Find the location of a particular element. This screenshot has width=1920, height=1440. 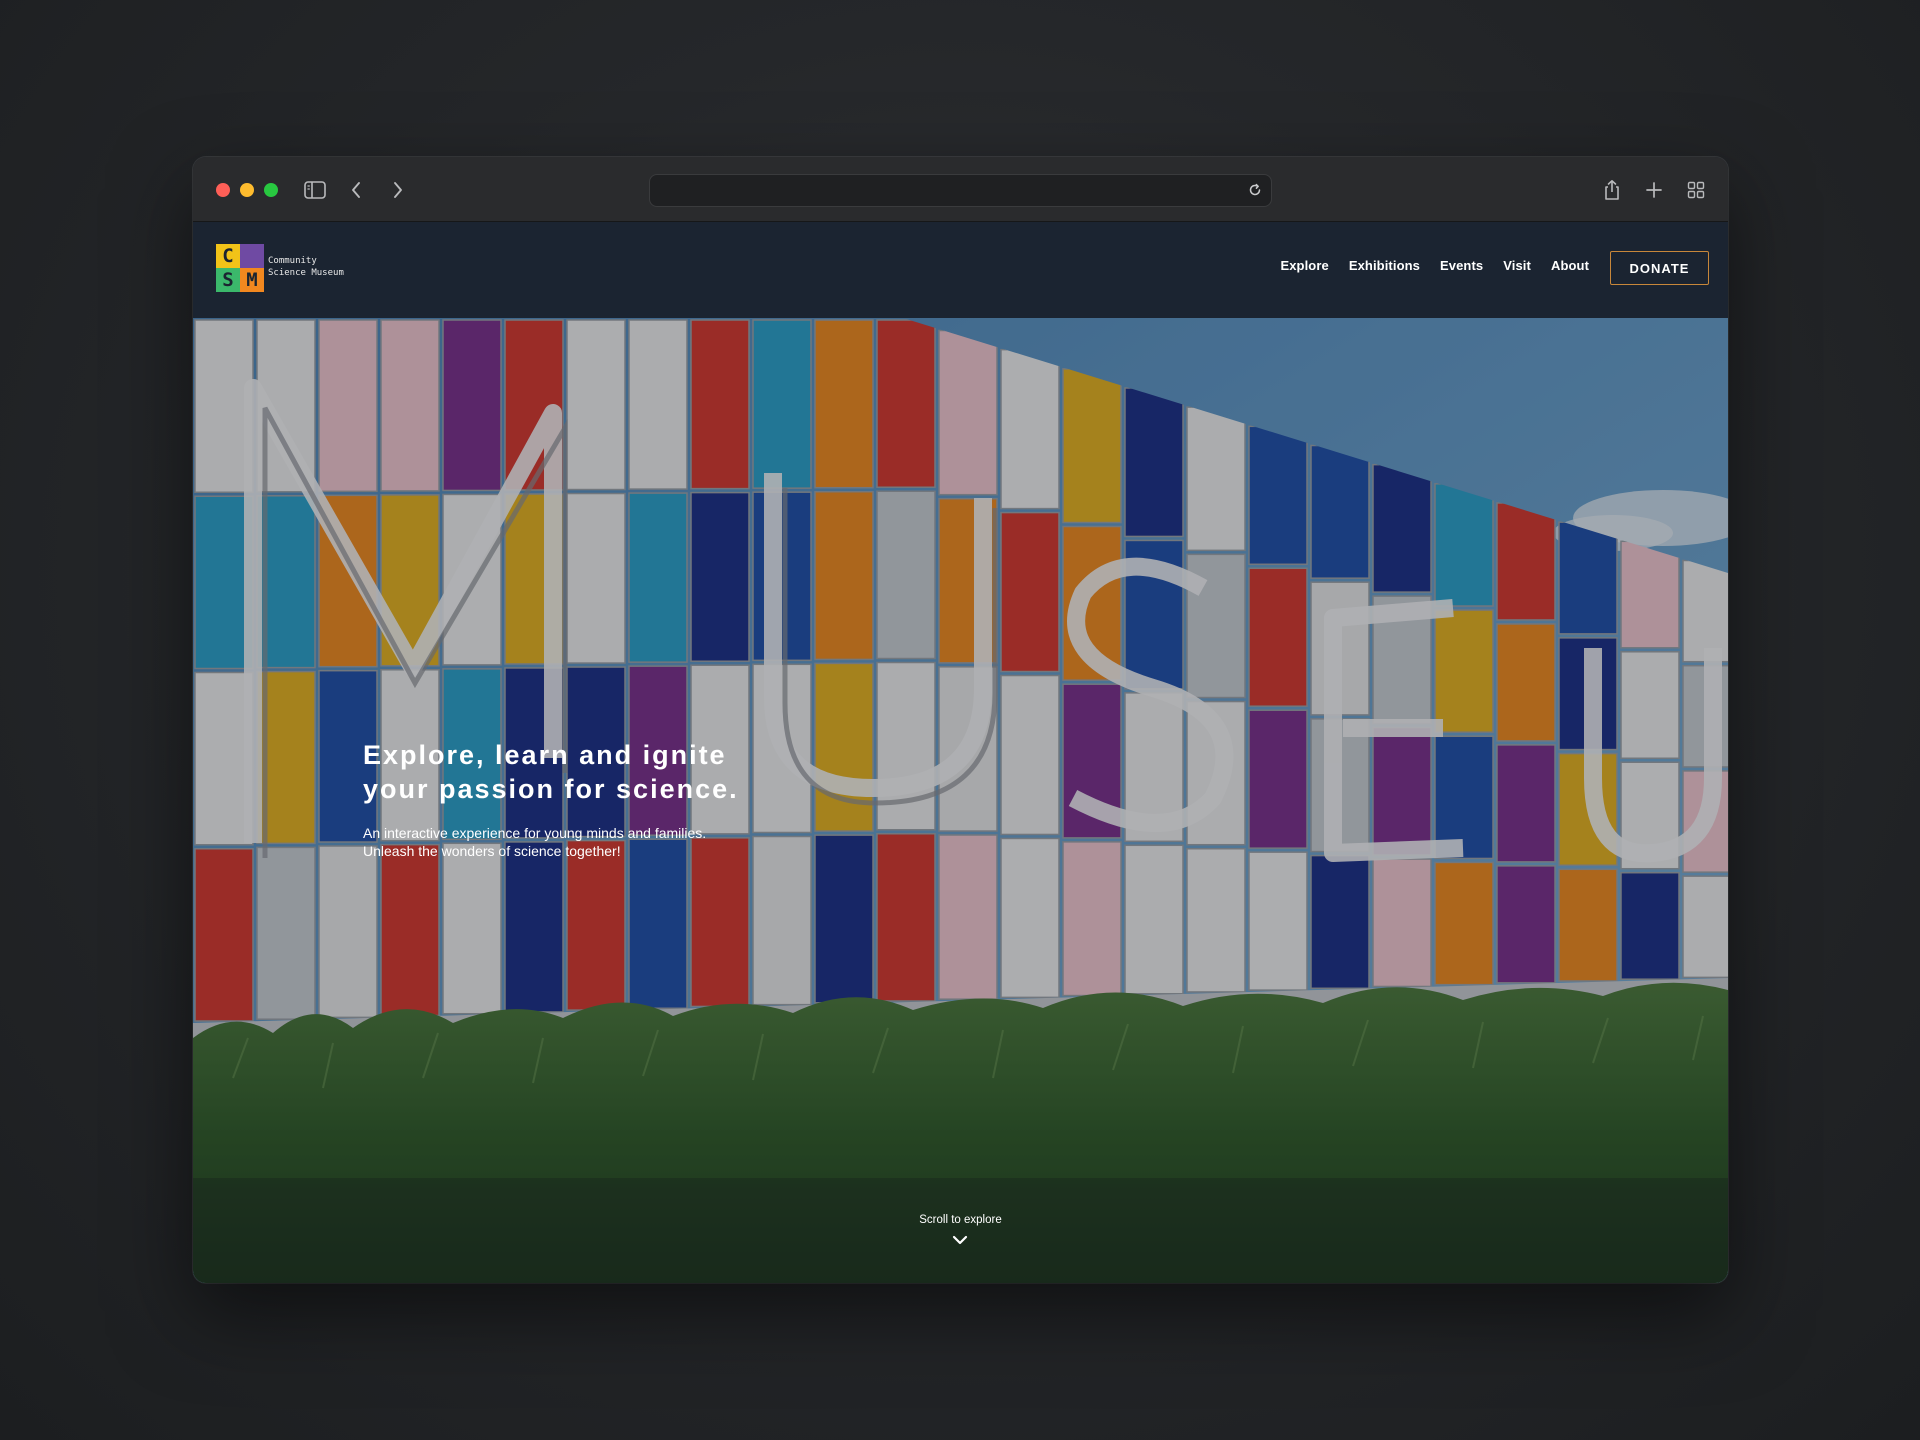

nav-exhibitions: Exhibitions is located at coordinates (1384, 265).